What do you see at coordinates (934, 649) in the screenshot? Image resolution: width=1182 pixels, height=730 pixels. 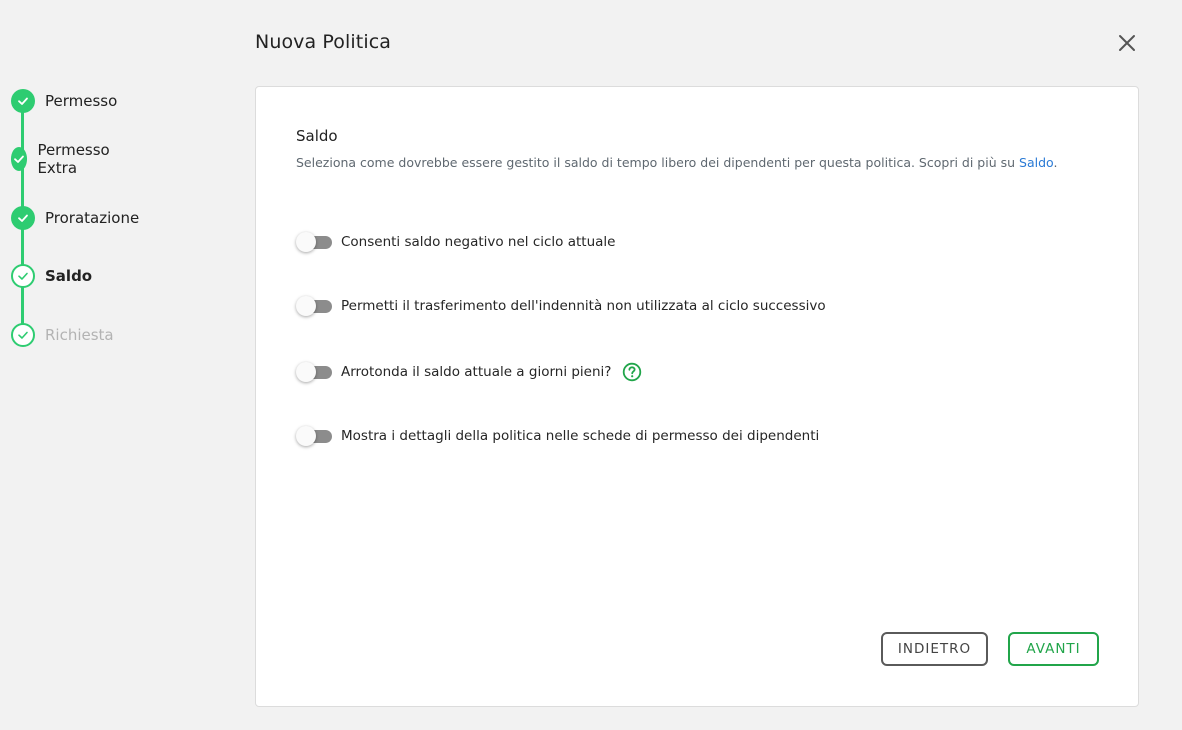 I see `back-button: INDIETRO` at bounding box center [934, 649].